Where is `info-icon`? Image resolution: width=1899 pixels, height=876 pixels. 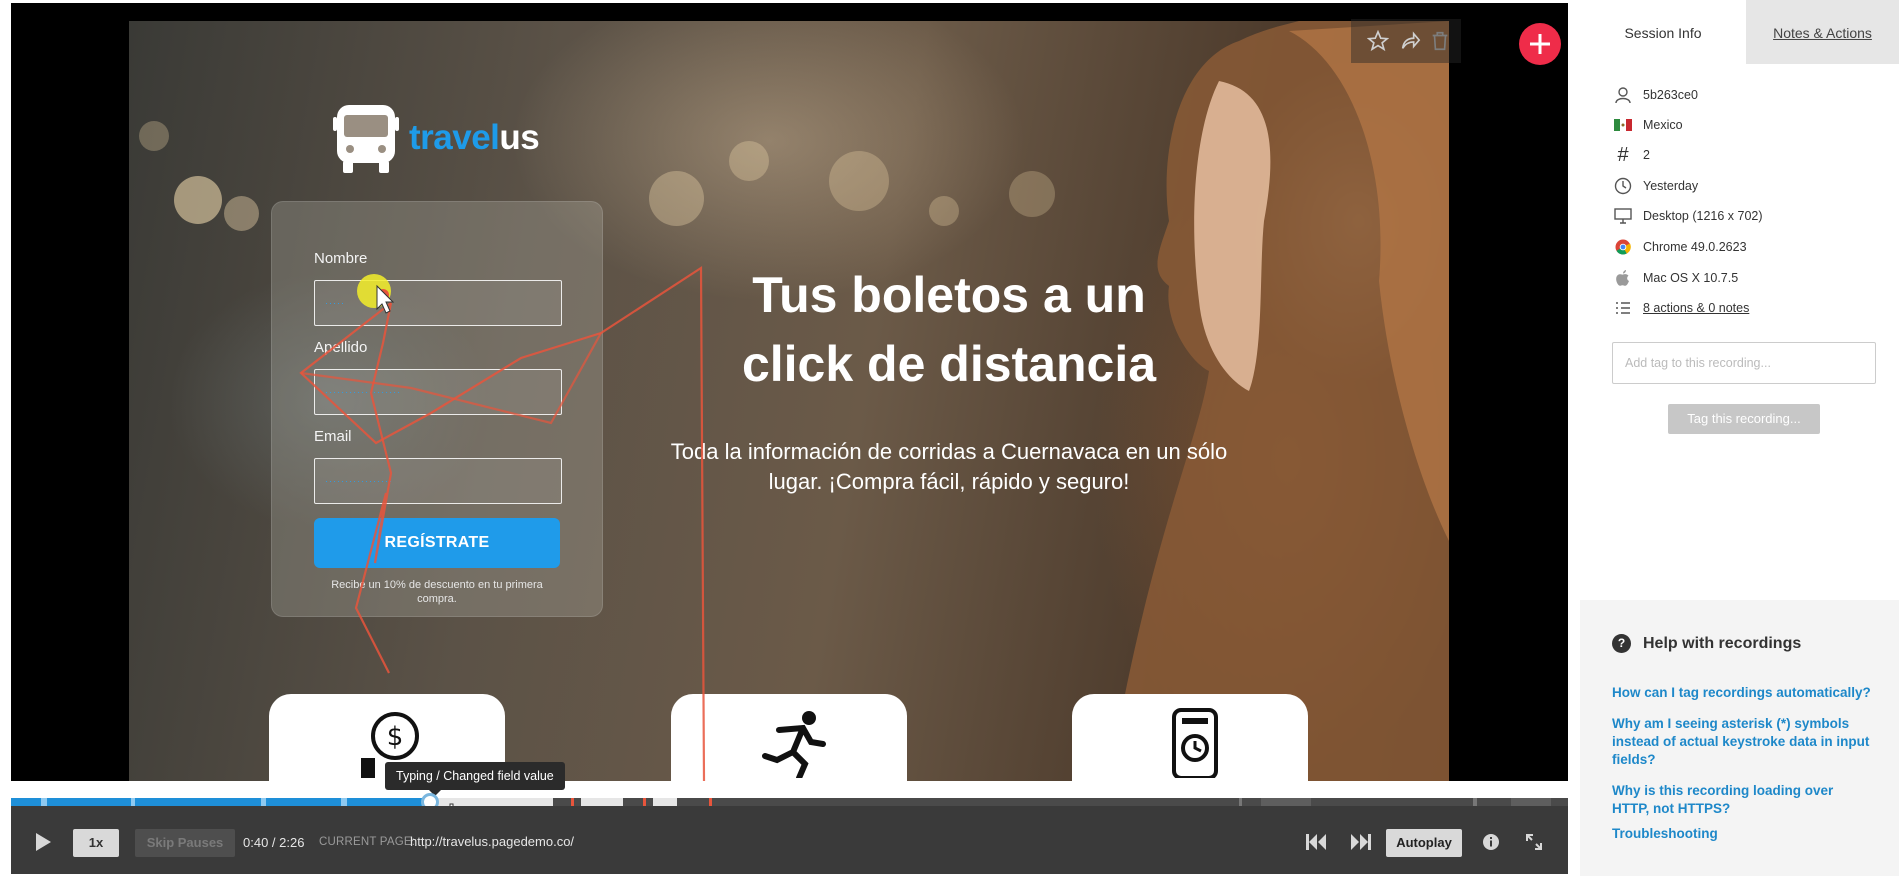
info-icon is located at coordinates (1491, 842).